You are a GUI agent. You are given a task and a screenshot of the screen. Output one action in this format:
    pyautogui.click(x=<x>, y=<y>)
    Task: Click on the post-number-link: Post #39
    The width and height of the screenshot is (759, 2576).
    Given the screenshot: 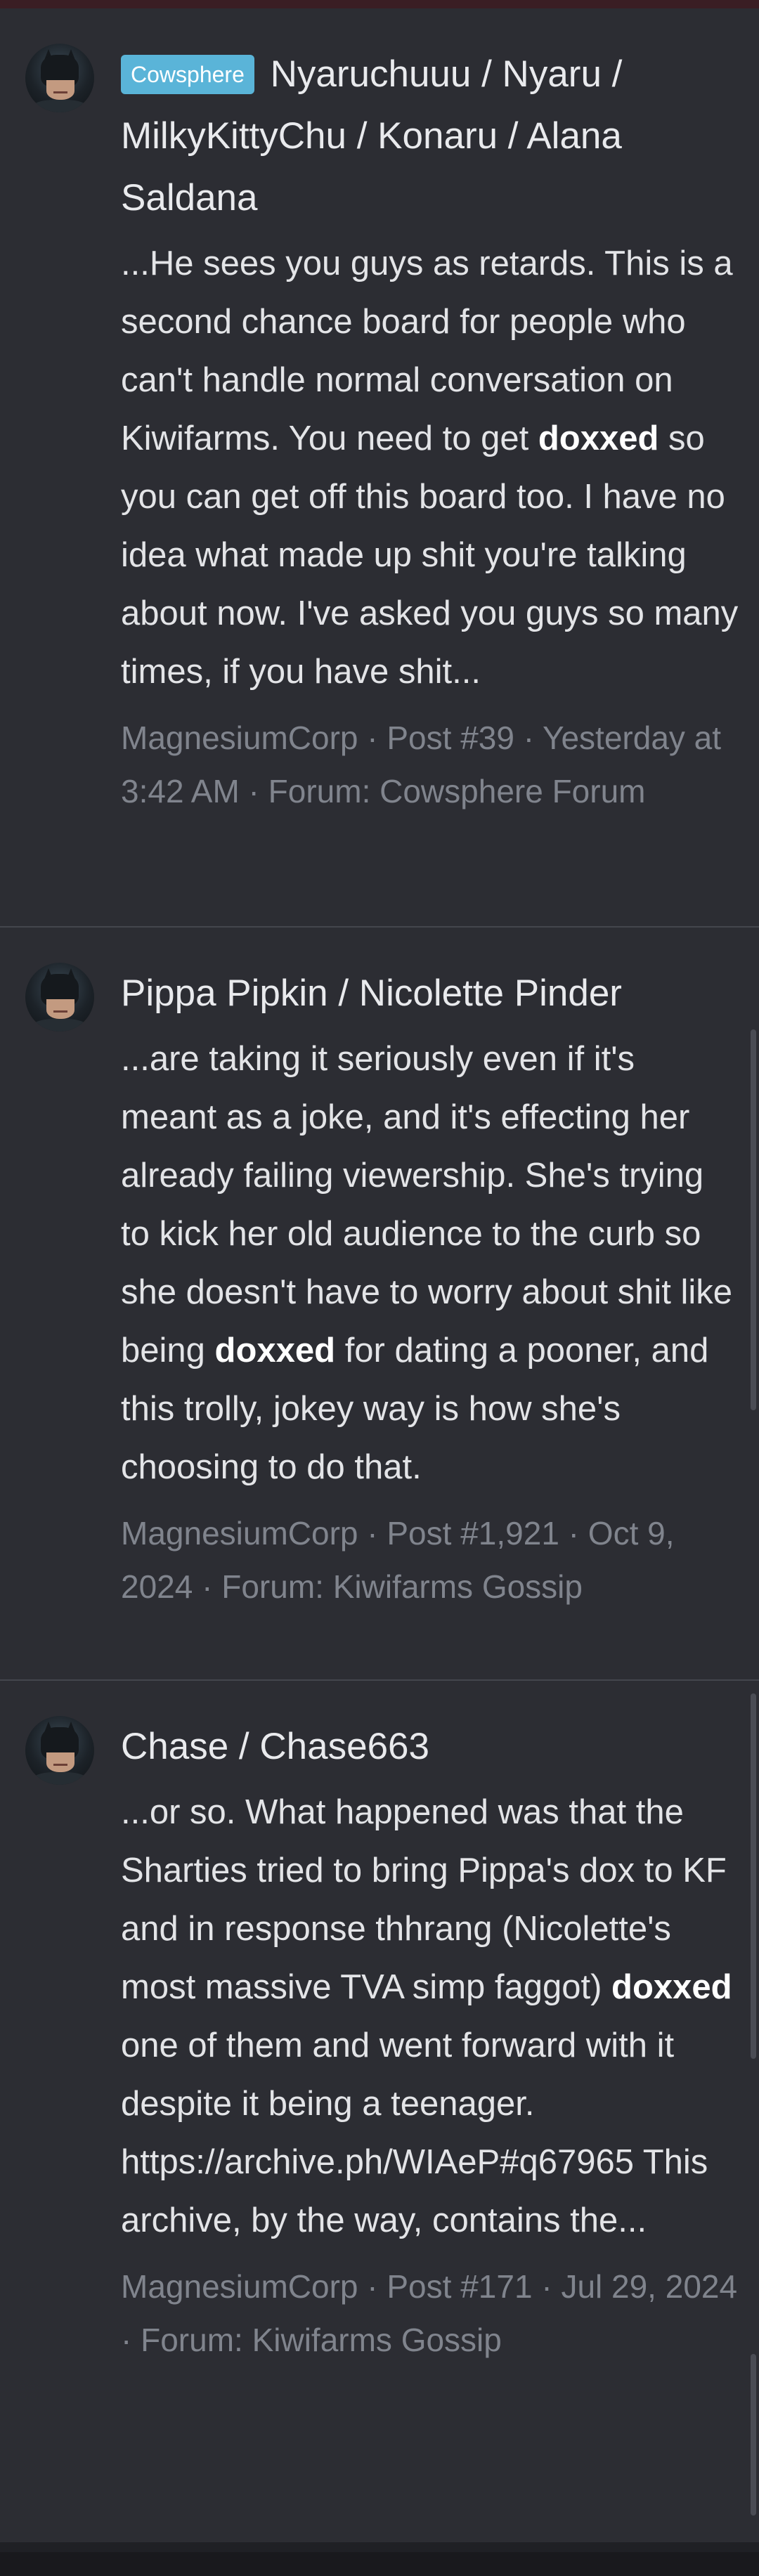 What is the action you would take?
    pyautogui.click(x=450, y=738)
    